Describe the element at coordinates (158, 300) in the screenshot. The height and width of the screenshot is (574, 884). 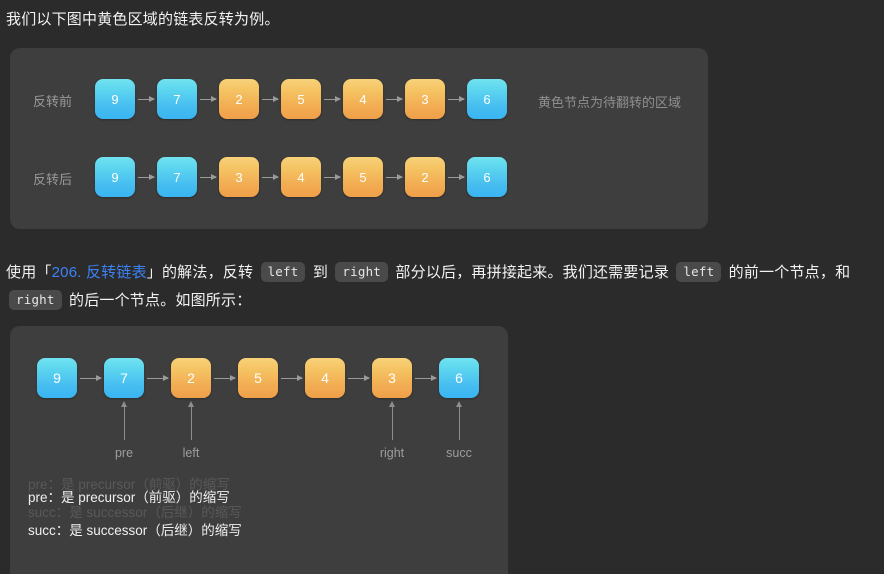
I see `explanation-seg6: 的后一个节点。如图所示：` at that location.